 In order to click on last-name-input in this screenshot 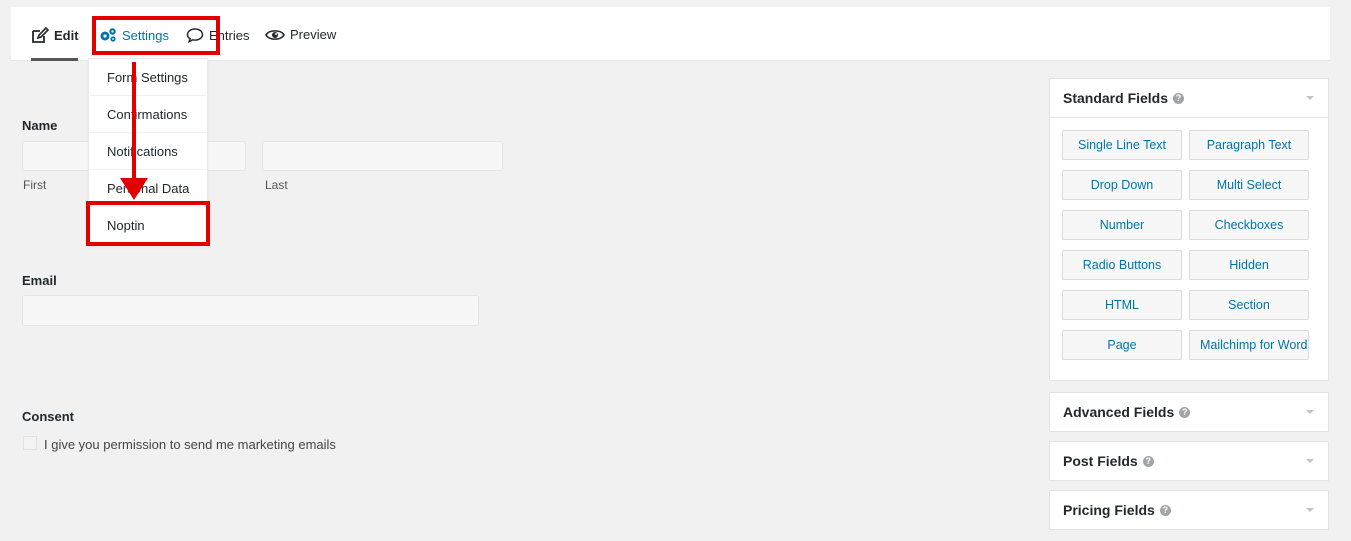, I will do `click(382, 156)`.